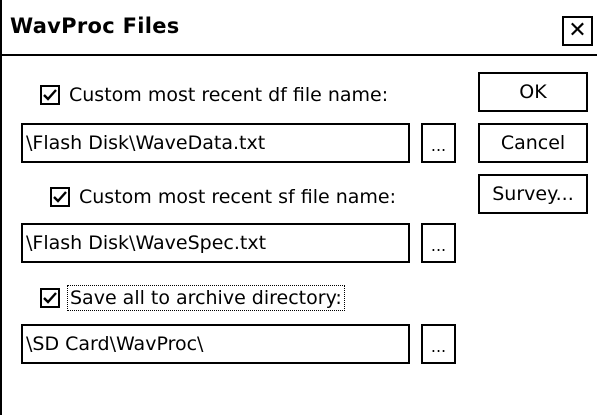 This screenshot has height=415, width=597. I want to click on cancel-button: Cancel, so click(533, 143).